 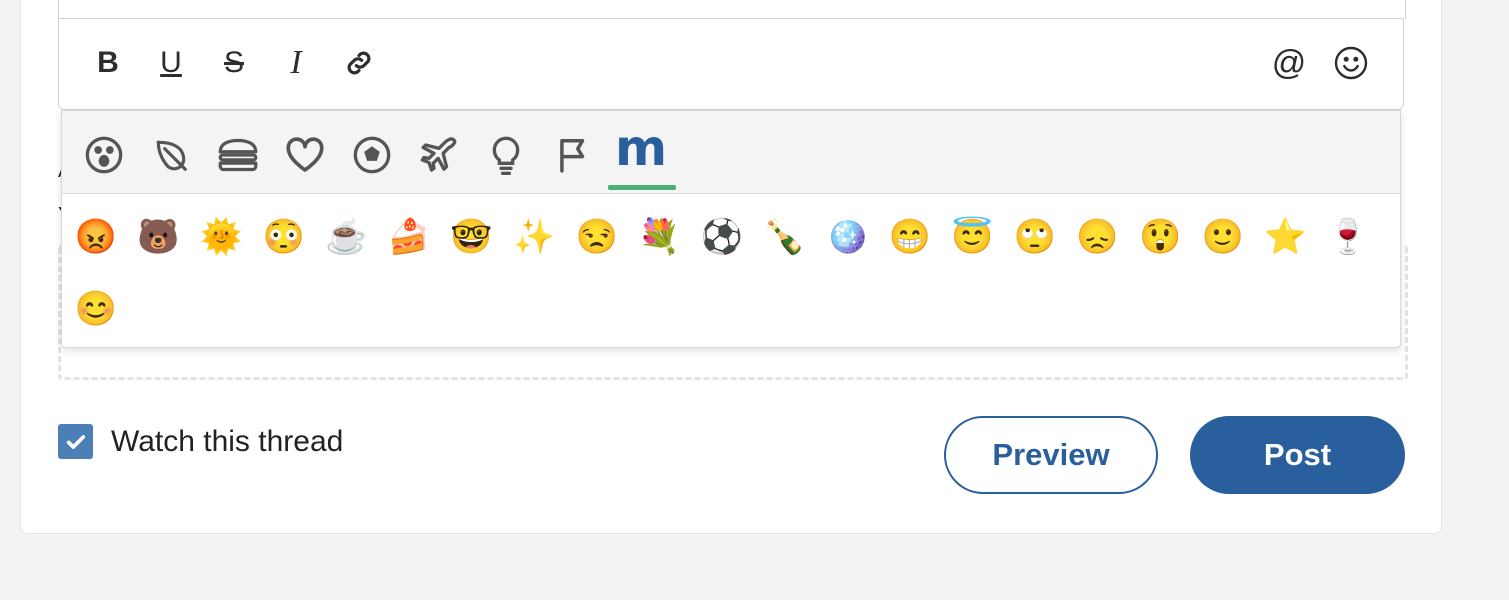 I want to click on italic-icon: I, so click(x=296, y=62).